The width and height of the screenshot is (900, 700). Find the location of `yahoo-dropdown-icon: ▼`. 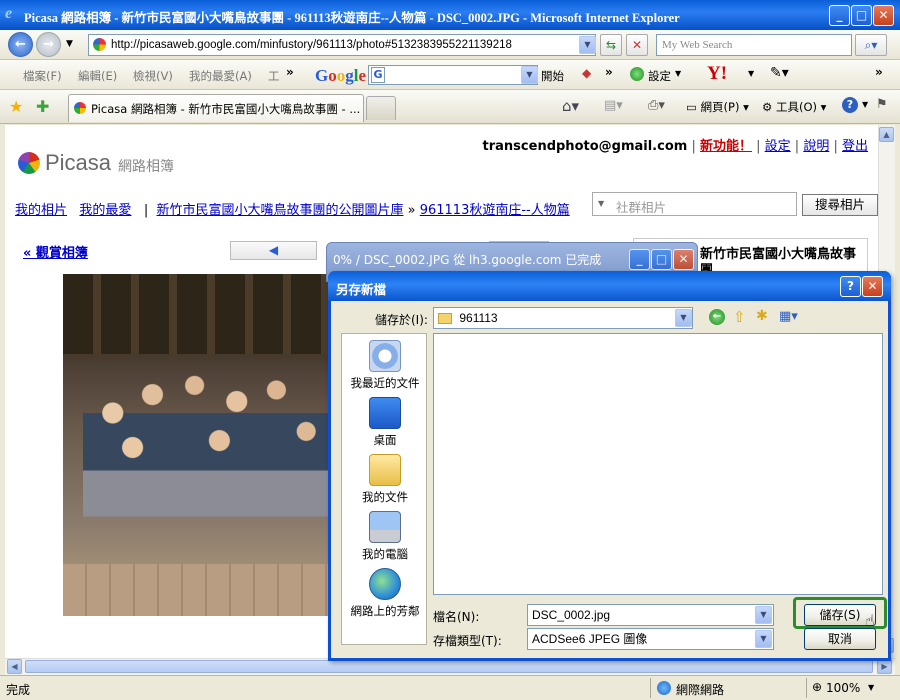

yahoo-dropdown-icon: ▼ is located at coordinates (751, 73).